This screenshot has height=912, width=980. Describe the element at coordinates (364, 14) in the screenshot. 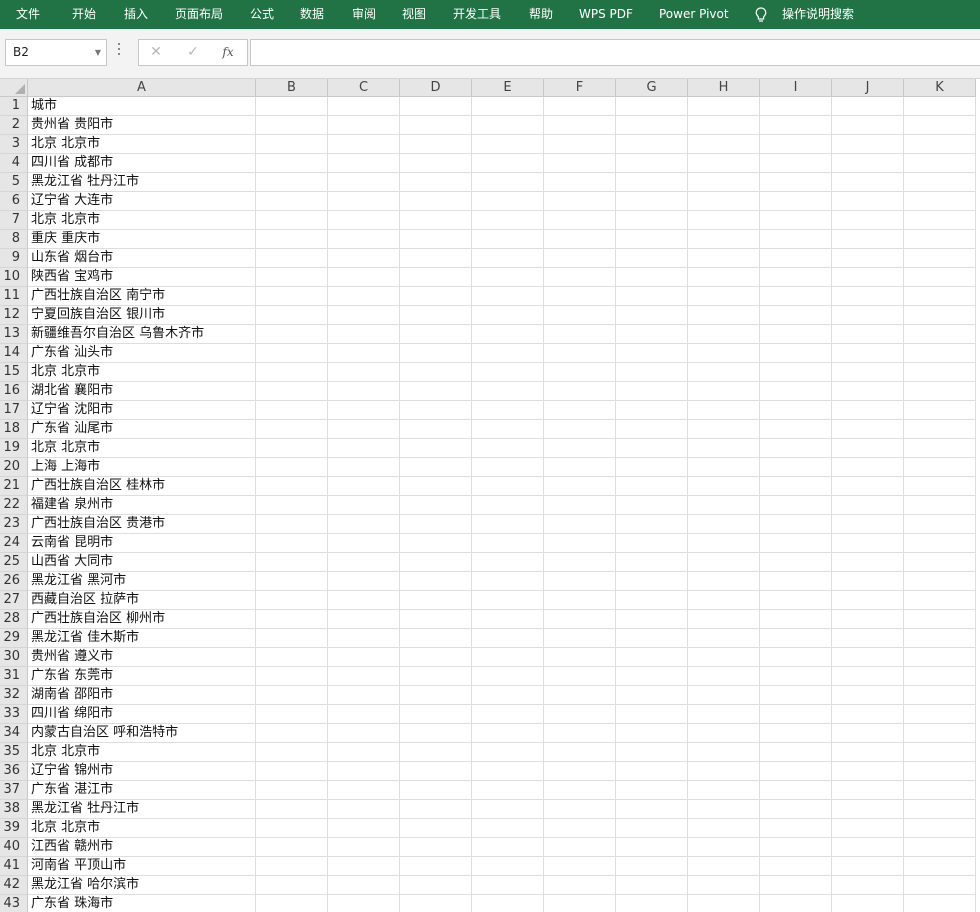

I see `tab-review: 审阅` at that location.